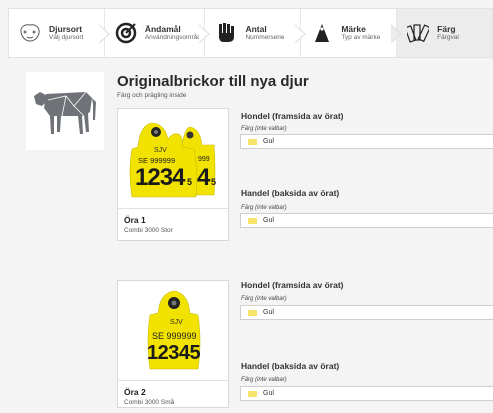  What do you see at coordinates (66, 38) in the screenshot?
I see `step-subtitle: Välj djursort` at bounding box center [66, 38].